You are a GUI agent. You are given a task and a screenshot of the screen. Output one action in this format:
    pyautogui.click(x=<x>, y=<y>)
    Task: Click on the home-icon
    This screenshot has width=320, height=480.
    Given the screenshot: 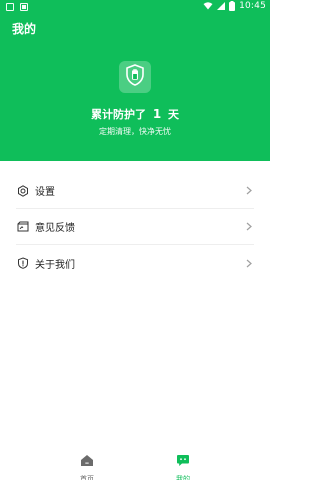 What is the action you would take?
    pyautogui.click(x=87, y=461)
    